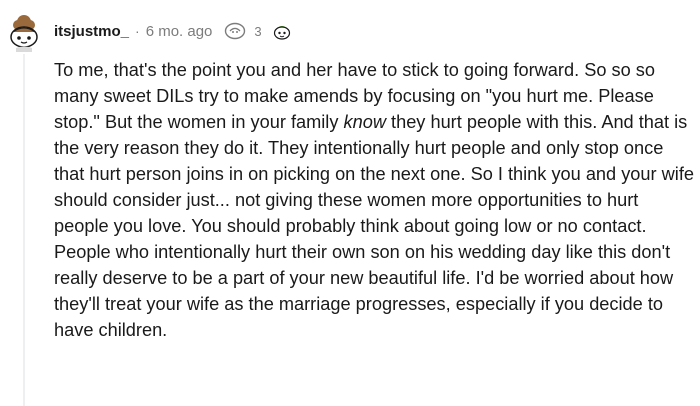 The image size is (700, 406). Describe the element at coordinates (364, 122) in the screenshot. I see `comment-text-emphasis: know` at that location.